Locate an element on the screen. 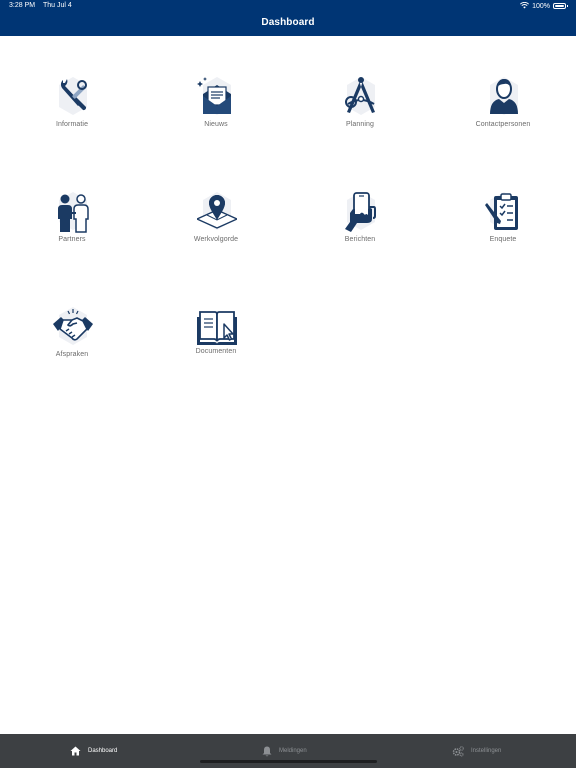  header-bar: 3:28 PM Thu Jul 4 100% Dashboard is located at coordinates (288, 18).